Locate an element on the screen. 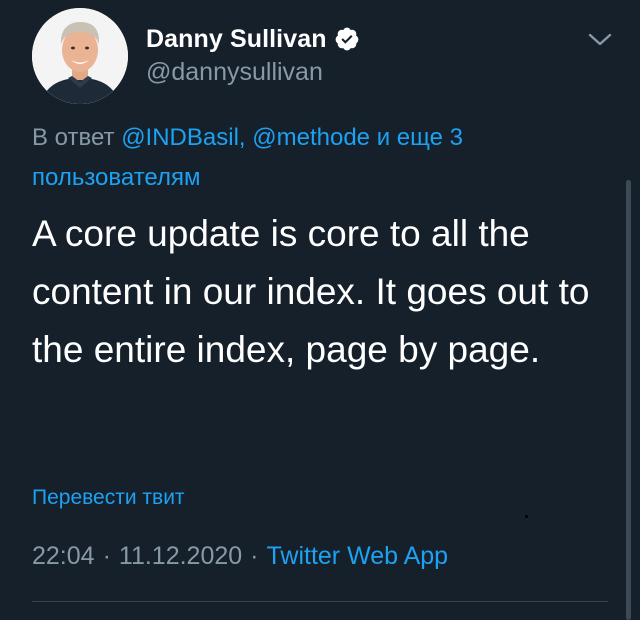 The image size is (640, 620). author-handle: @dannysullivan is located at coordinates (234, 72).